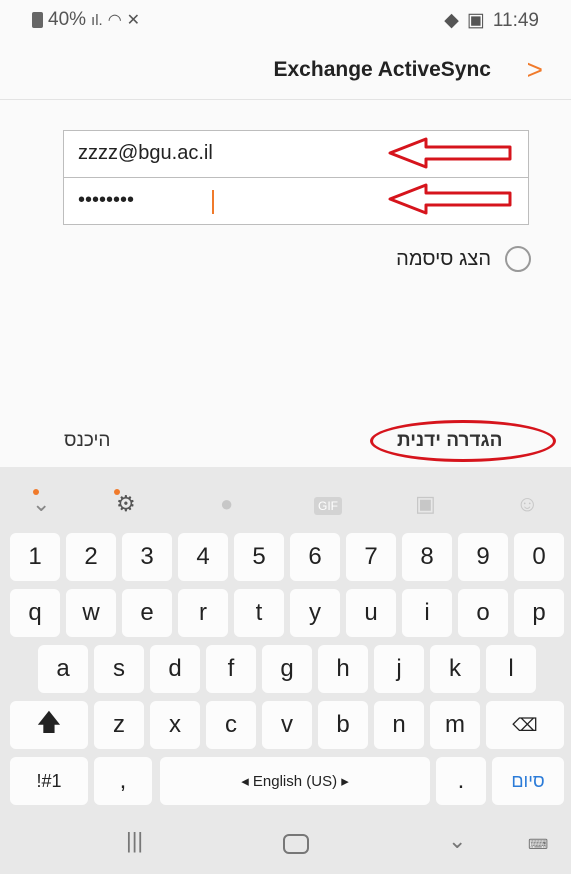 This screenshot has height=874, width=571. Describe the element at coordinates (203, 557) in the screenshot. I see `key-4: 4` at that location.